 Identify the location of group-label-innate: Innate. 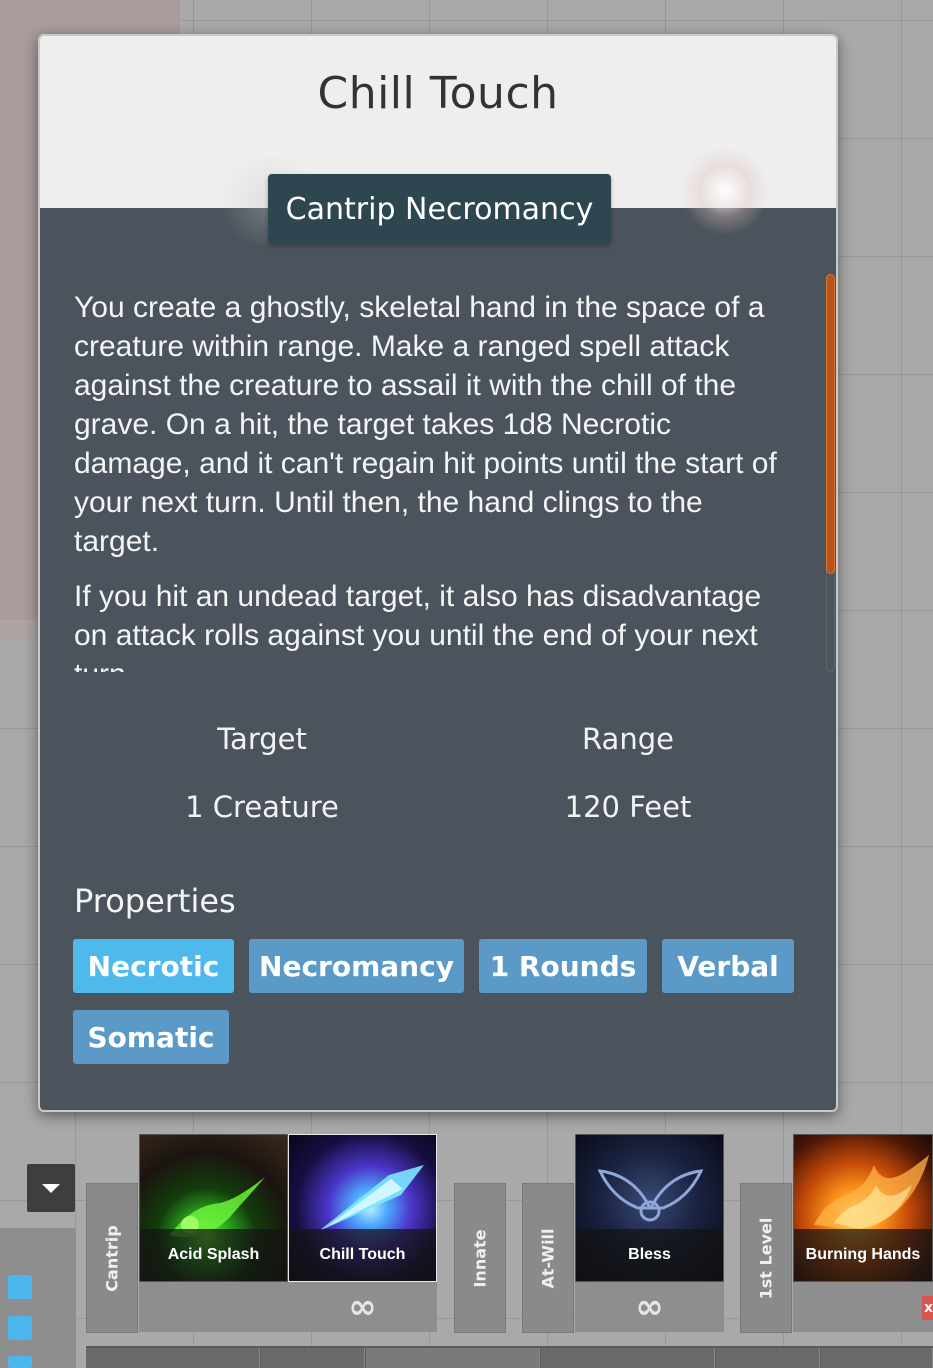
(480, 1258).